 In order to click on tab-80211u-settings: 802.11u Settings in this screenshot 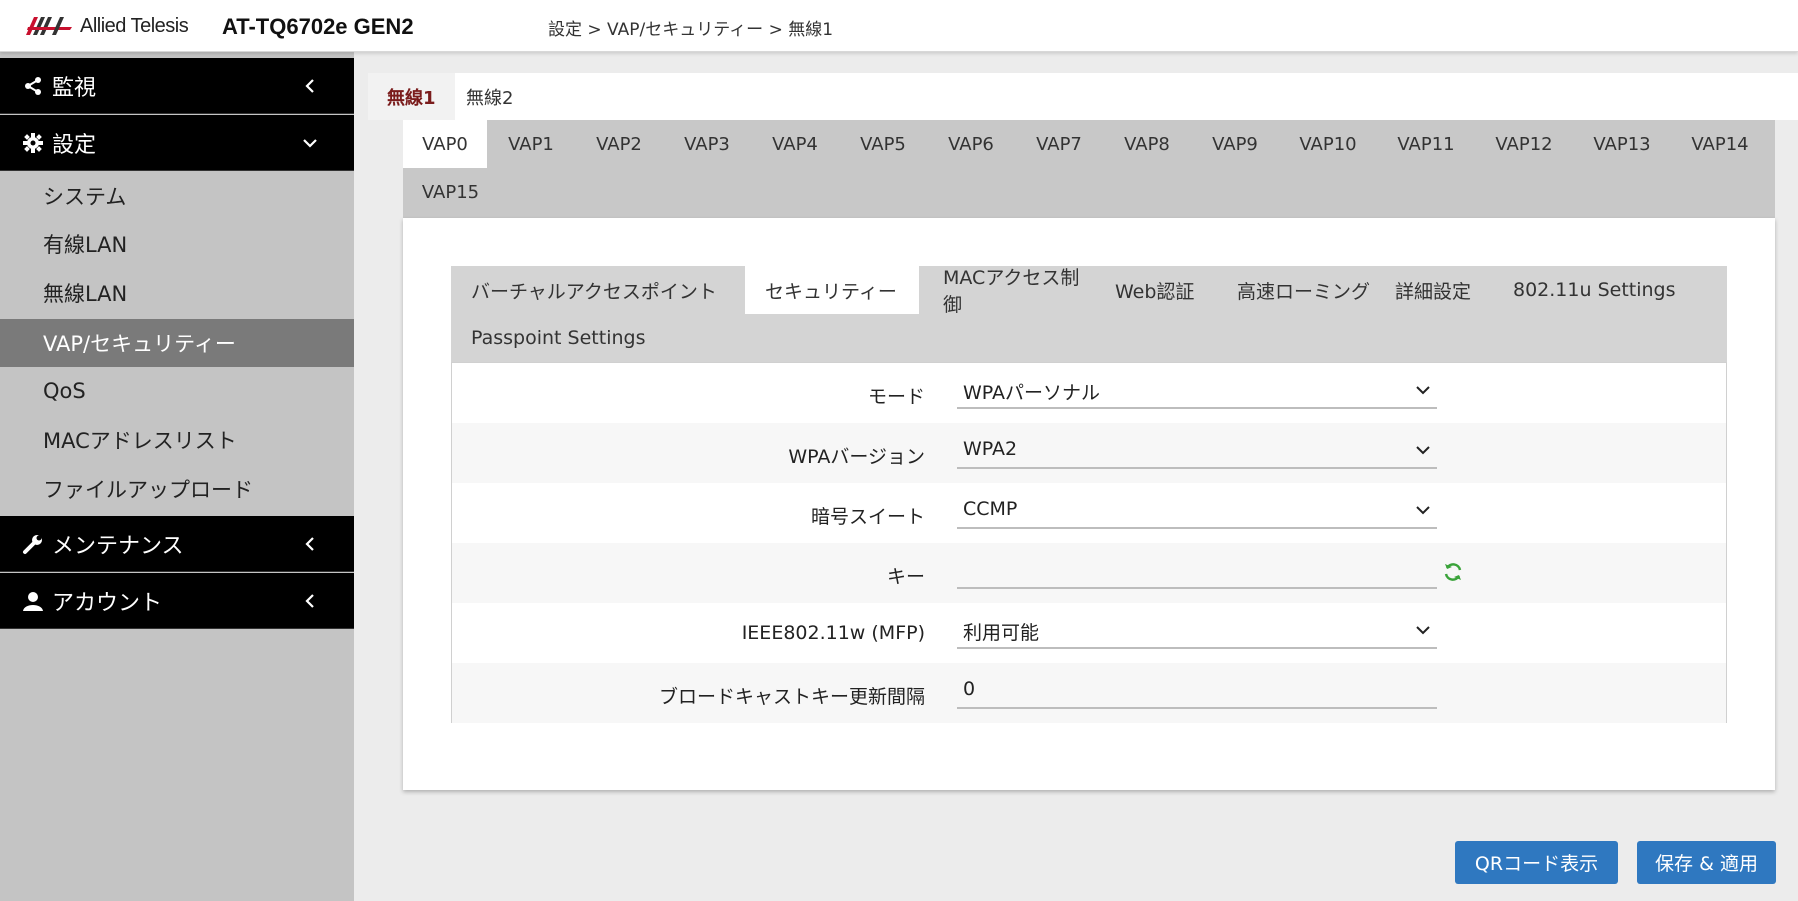, I will do `click(1609, 290)`.